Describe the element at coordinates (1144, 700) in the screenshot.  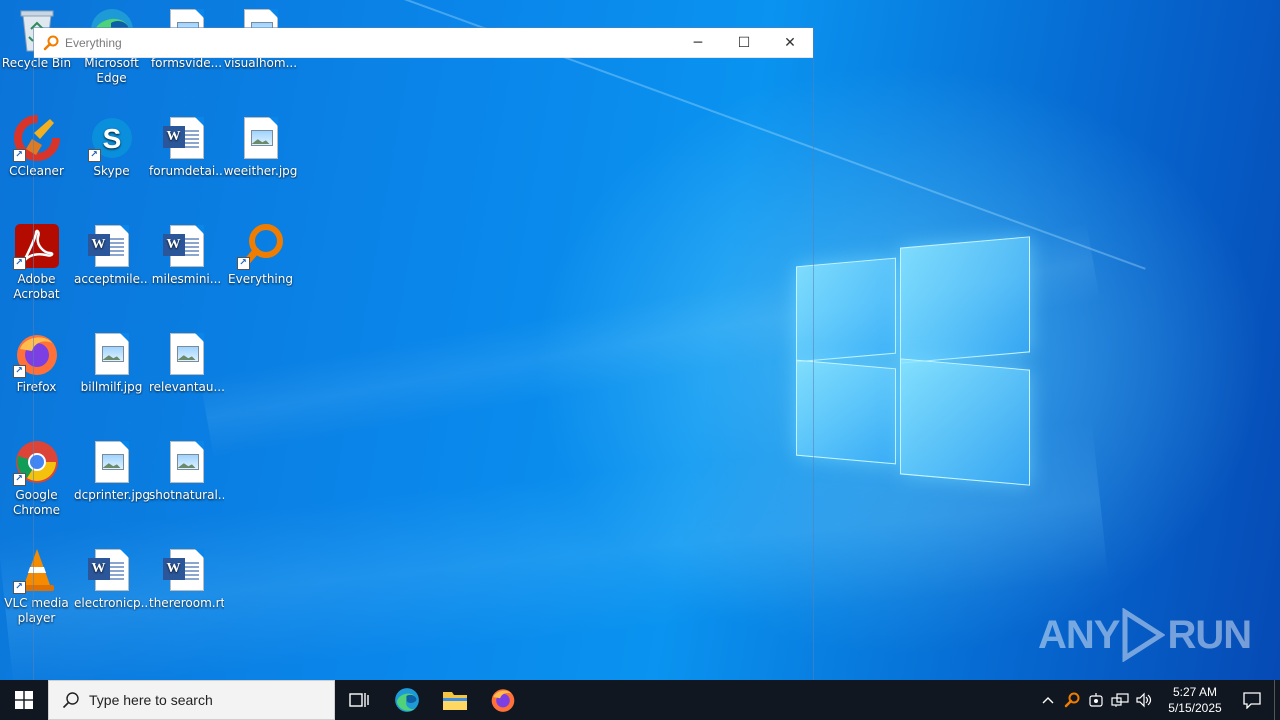
I see `volume-icon` at that location.